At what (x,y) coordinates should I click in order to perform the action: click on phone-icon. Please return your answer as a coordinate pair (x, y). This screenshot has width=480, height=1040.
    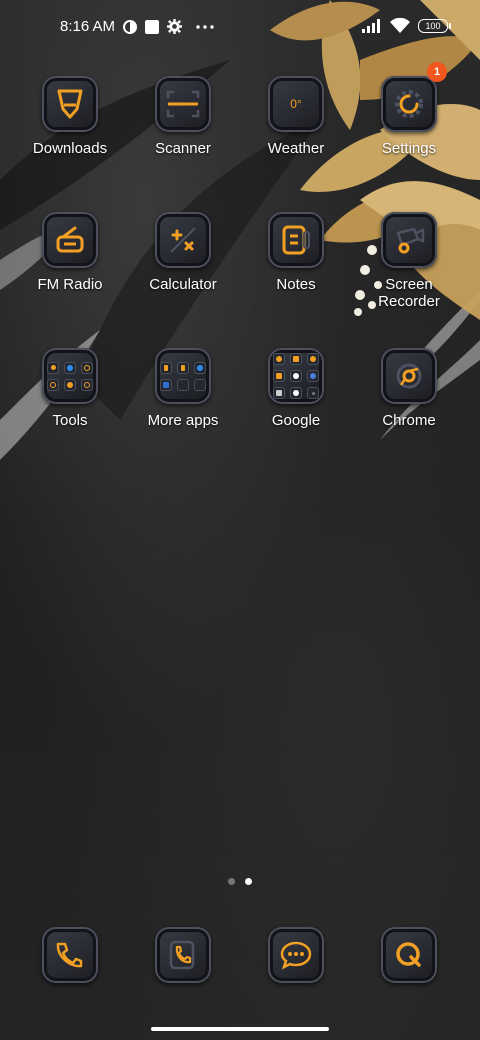
    Looking at the image, I should click on (70, 955).